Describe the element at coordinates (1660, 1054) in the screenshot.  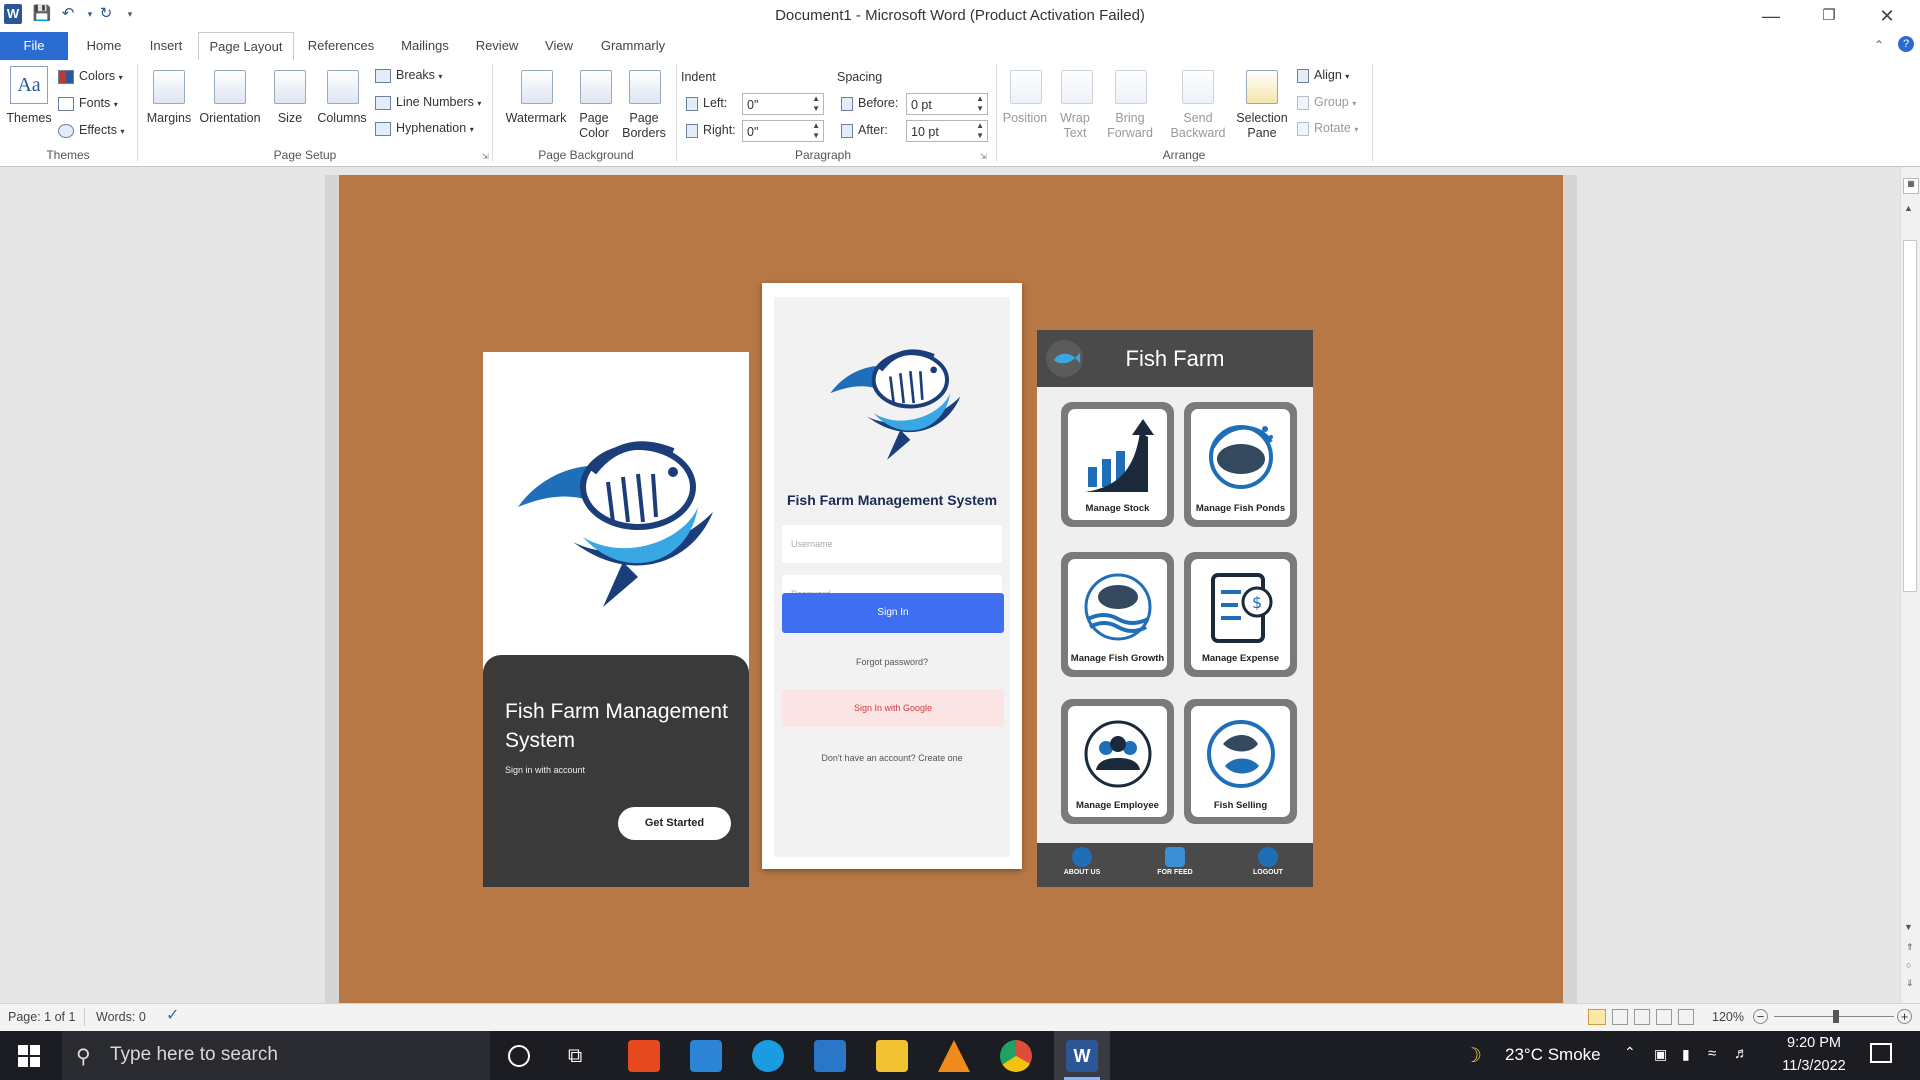
I see `meet-now-icon: ▣` at that location.